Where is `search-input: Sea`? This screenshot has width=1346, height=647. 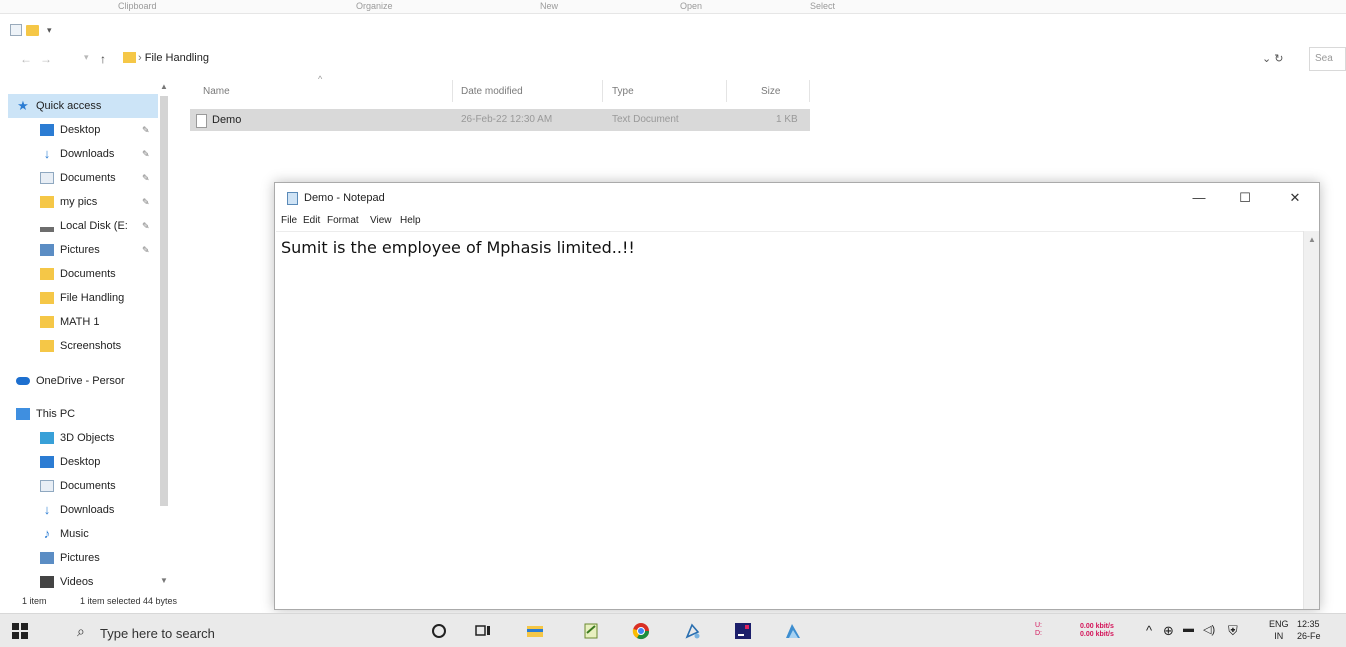
search-input: Sea is located at coordinates (1327, 59).